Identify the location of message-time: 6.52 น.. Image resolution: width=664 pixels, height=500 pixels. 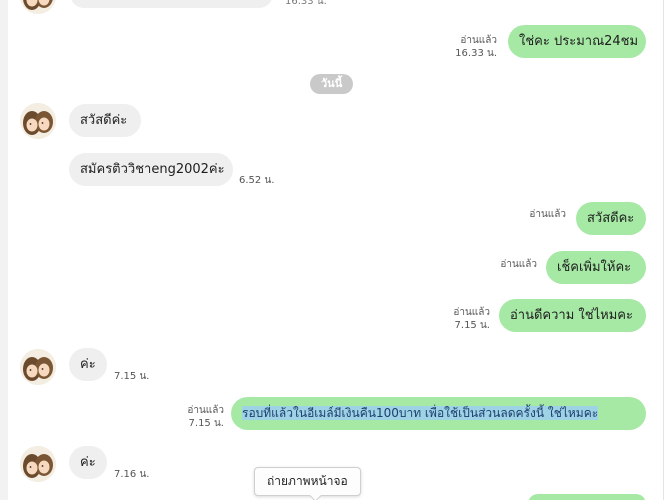
(257, 180).